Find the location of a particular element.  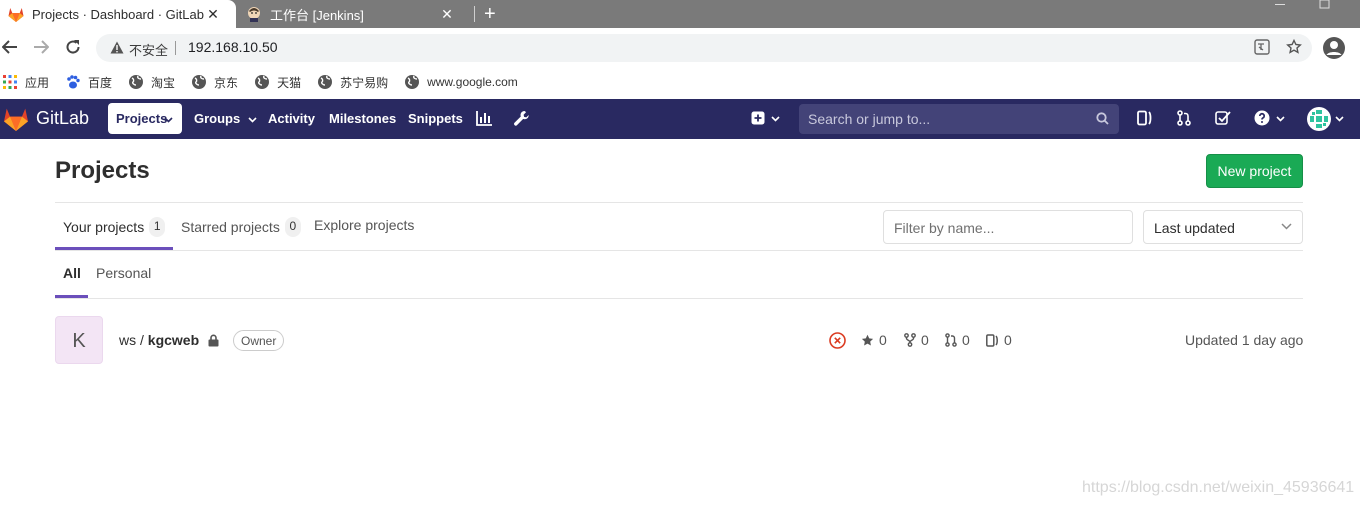

tab-explore-projects: Explore projects is located at coordinates (364, 225).